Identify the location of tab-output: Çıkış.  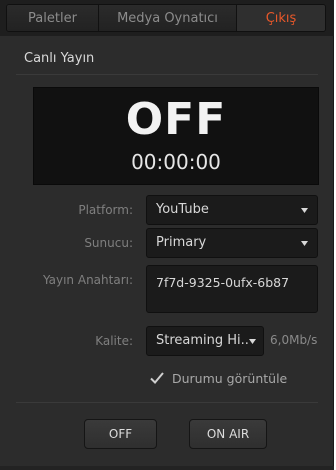
(281, 18).